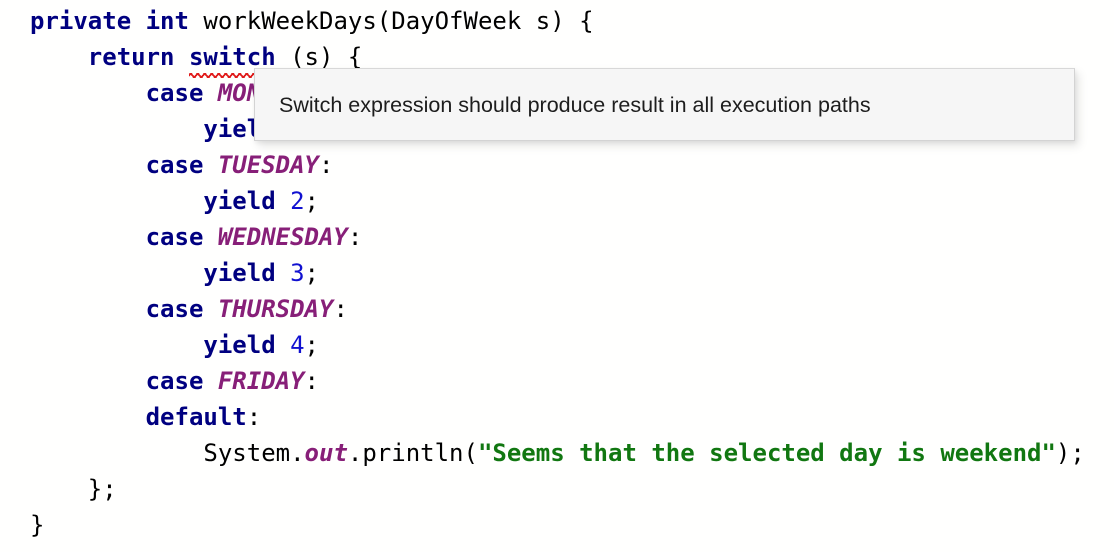  What do you see at coordinates (297, 201) in the screenshot?
I see `code-token-number: 2` at bounding box center [297, 201].